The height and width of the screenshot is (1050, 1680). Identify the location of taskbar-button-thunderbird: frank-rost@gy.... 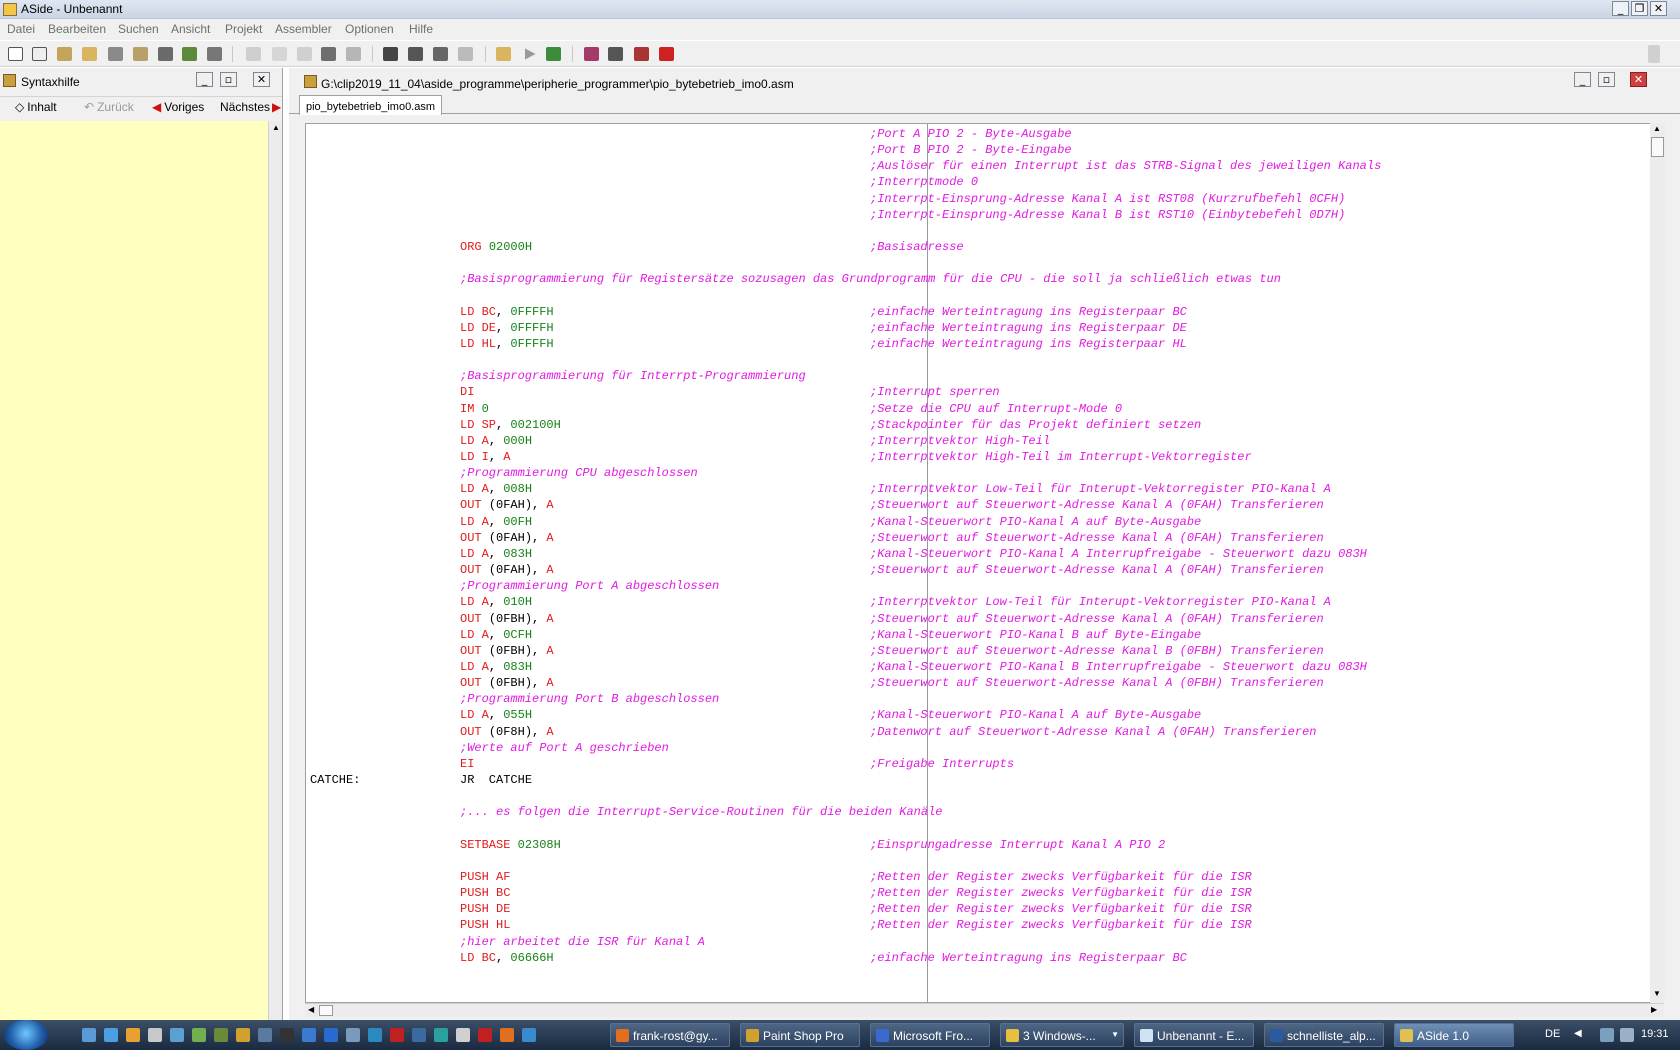
(670, 1035).